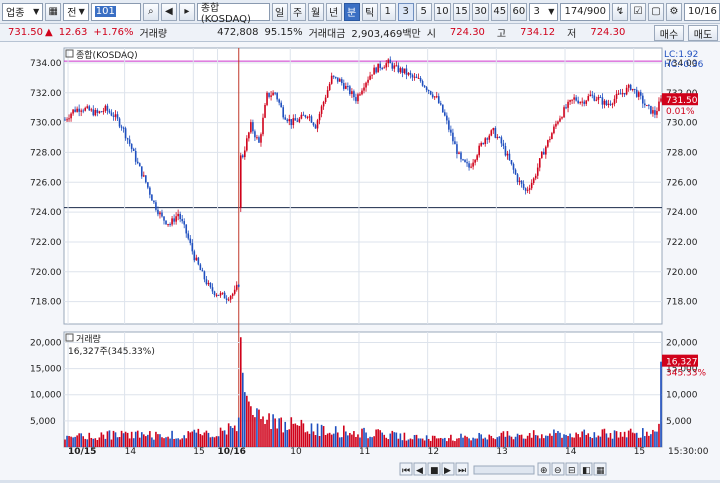  Describe the element at coordinates (703, 33) in the screenshot. I see `sell-button: 매도` at that location.